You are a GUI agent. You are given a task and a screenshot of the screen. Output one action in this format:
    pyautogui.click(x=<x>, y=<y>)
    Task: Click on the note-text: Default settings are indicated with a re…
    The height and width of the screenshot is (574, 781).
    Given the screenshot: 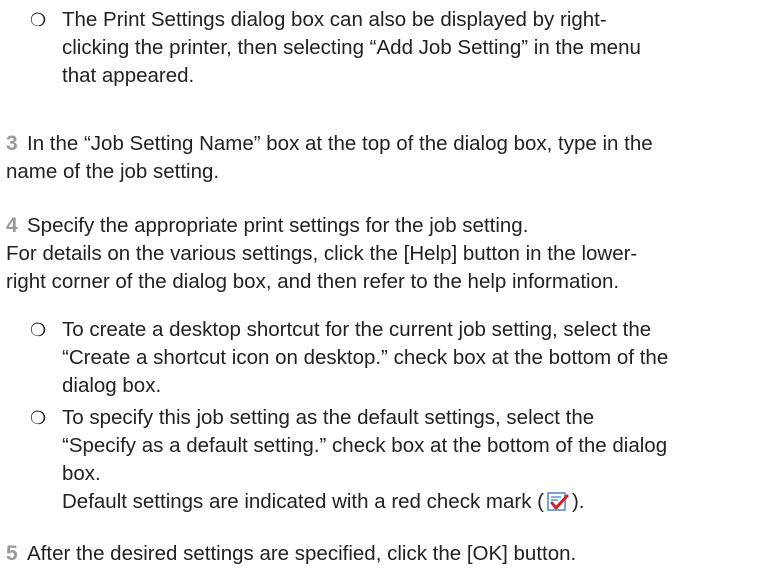 What is the action you would take?
    pyautogui.click(x=303, y=501)
    